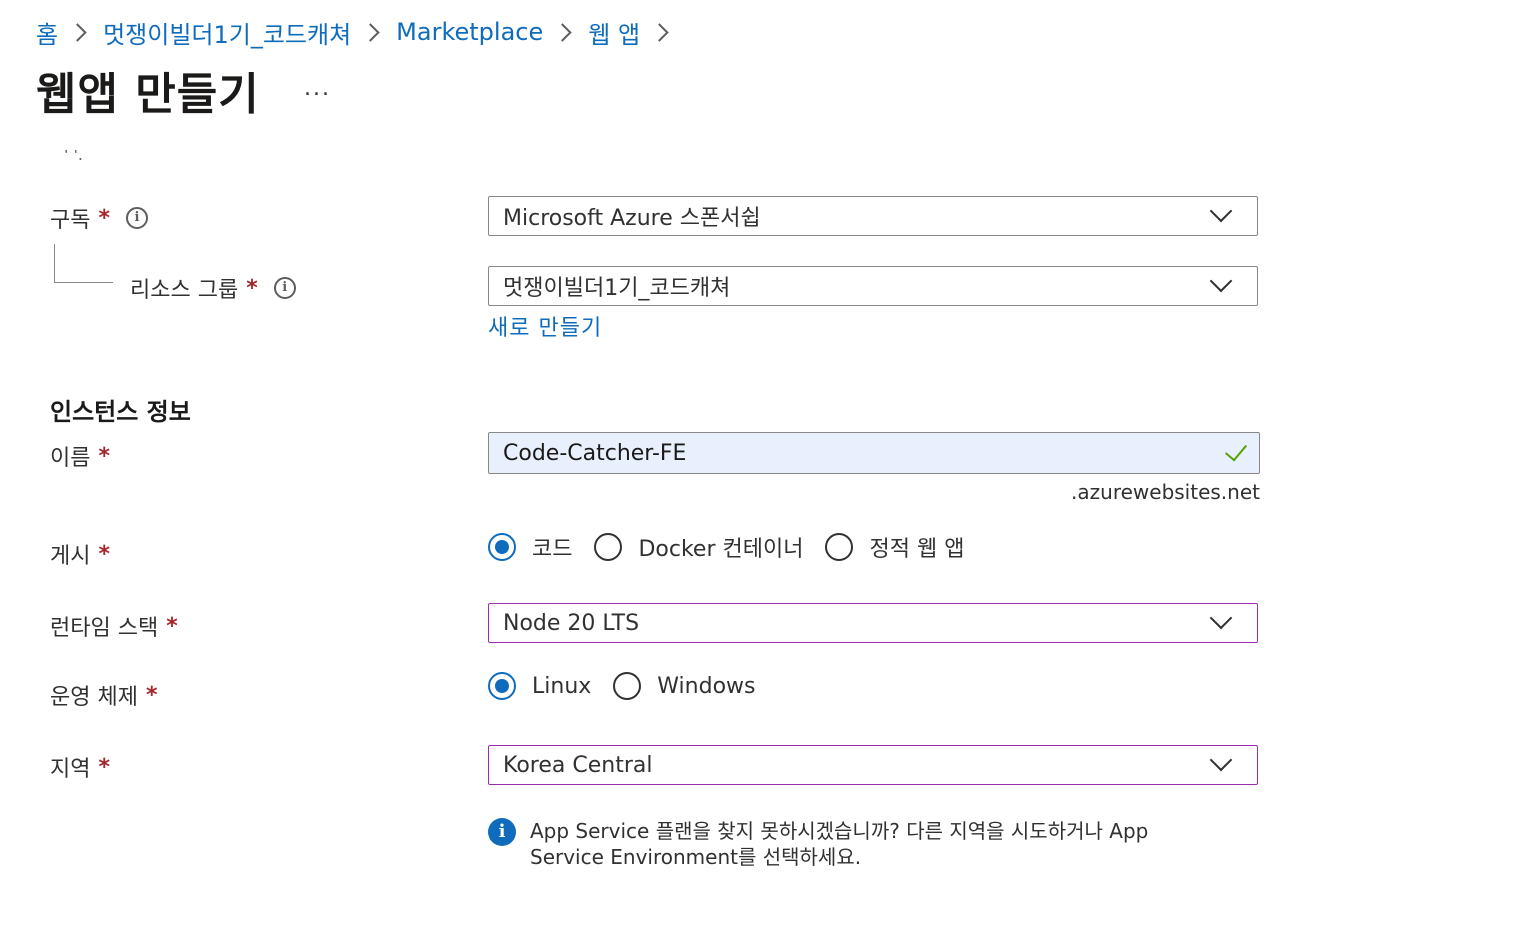 The height and width of the screenshot is (941, 1530). Describe the element at coordinates (47, 32) in the screenshot. I see `breadcrumb-home: 홈` at that location.